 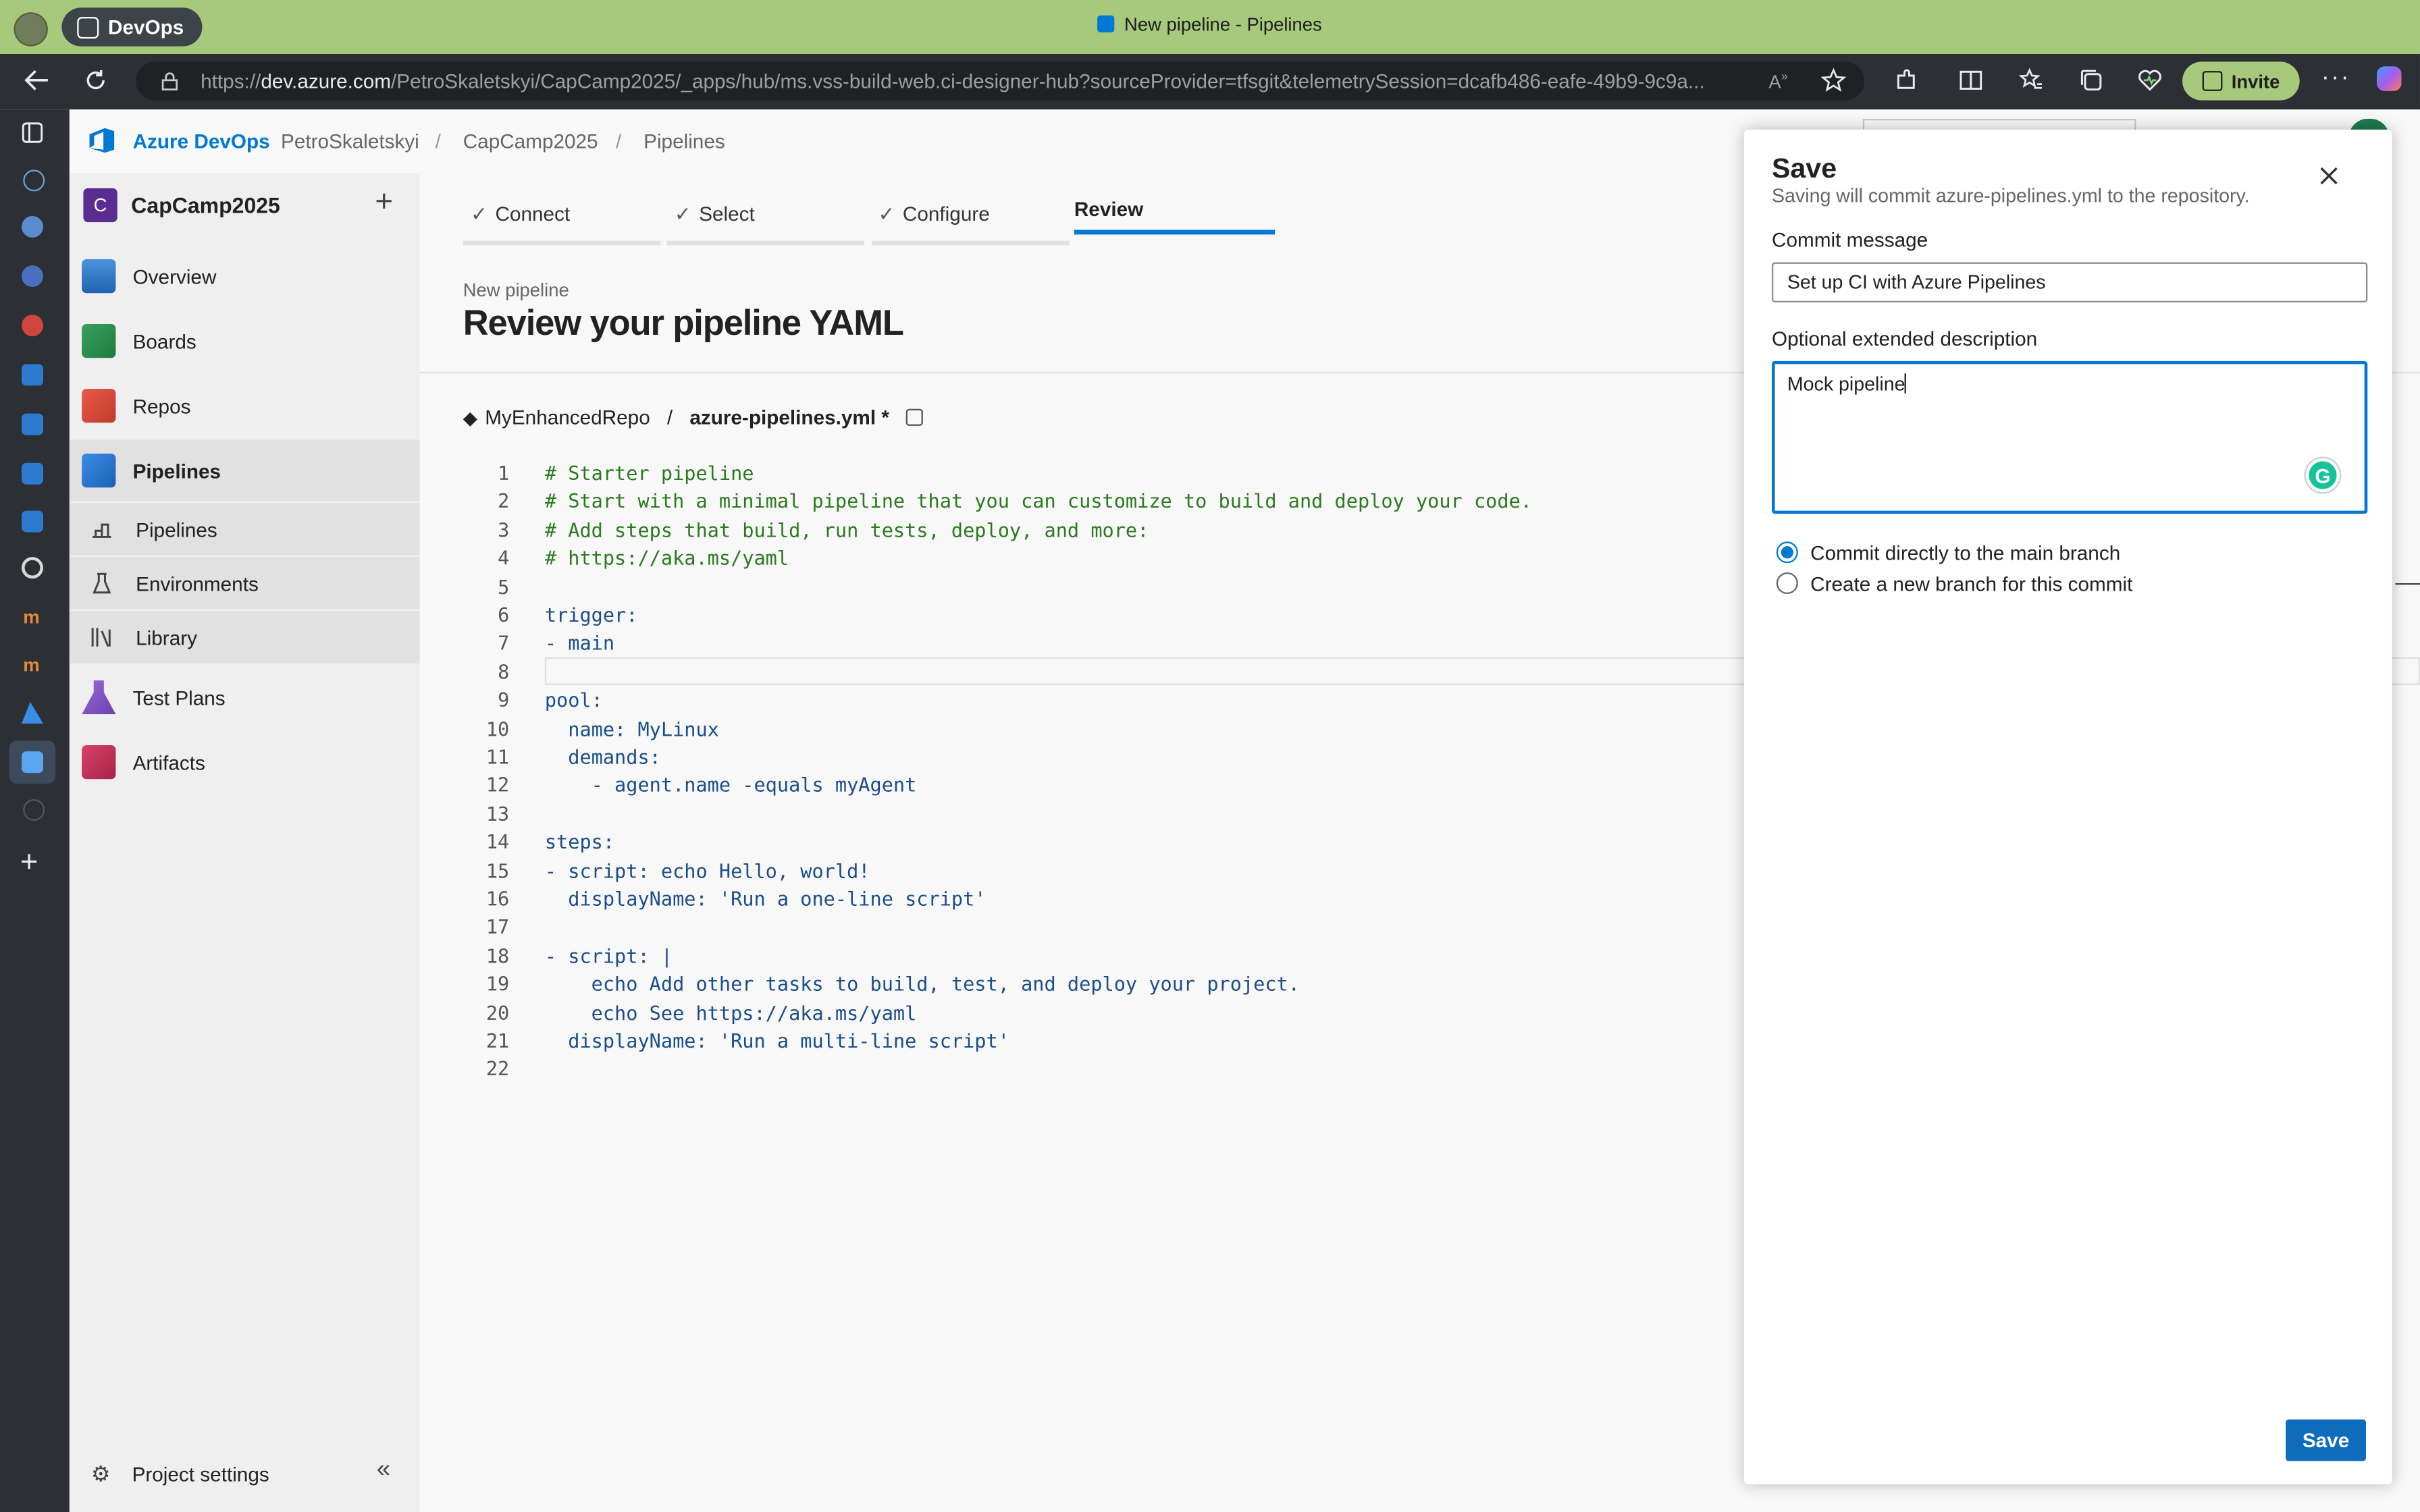 What do you see at coordinates (2322, 476) in the screenshot?
I see `grammarly-icon: G` at bounding box center [2322, 476].